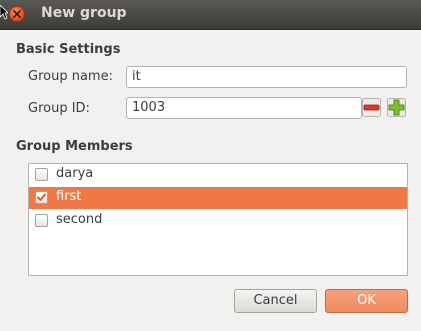  Describe the element at coordinates (366, 301) in the screenshot. I see `ok-button: OK` at that location.